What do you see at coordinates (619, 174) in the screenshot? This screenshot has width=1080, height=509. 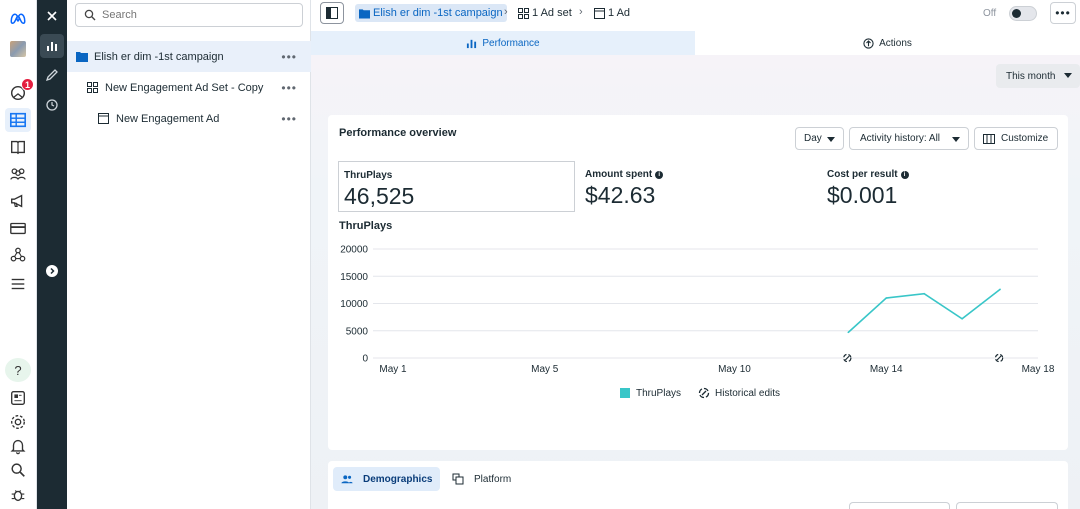 I see `metric-label: Amount spent` at bounding box center [619, 174].